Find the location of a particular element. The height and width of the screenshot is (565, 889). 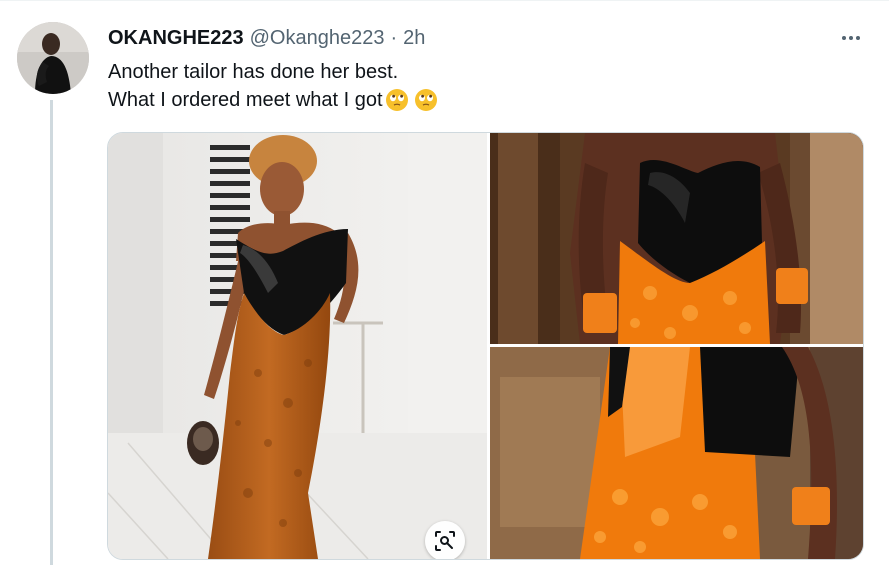

tweet-text-line: Another tailor has done her best. is located at coordinates (468, 72).